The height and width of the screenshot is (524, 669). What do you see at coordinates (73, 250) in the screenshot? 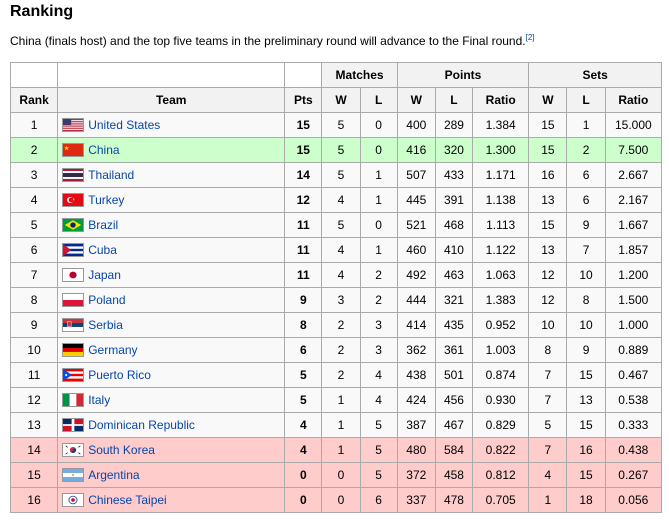
I see `cuba-flag-icon` at bounding box center [73, 250].